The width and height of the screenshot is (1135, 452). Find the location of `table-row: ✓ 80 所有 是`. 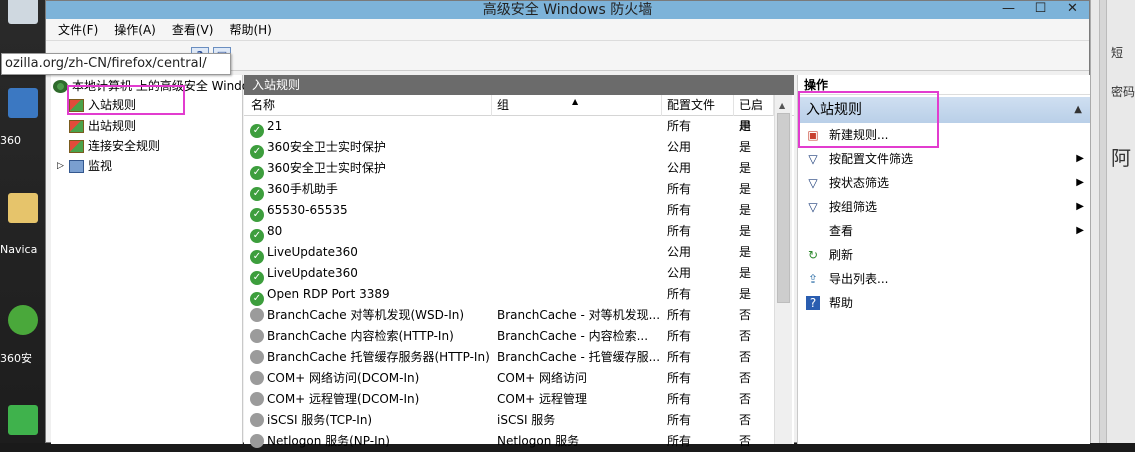

table-row: ✓ 80 所有 是 is located at coordinates (519, 232).